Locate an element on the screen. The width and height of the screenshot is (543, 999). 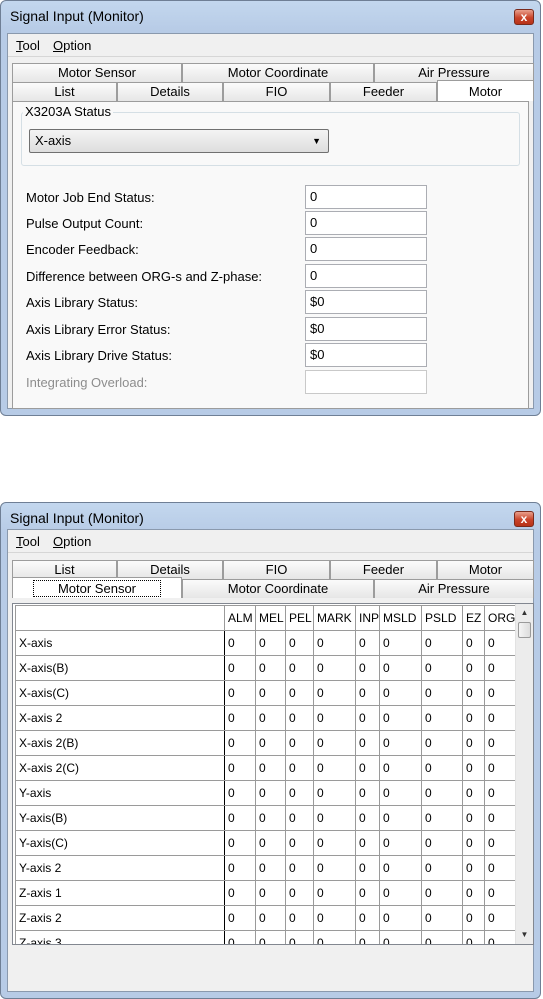
column-header-ez: EZ is located at coordinates (474, 618).